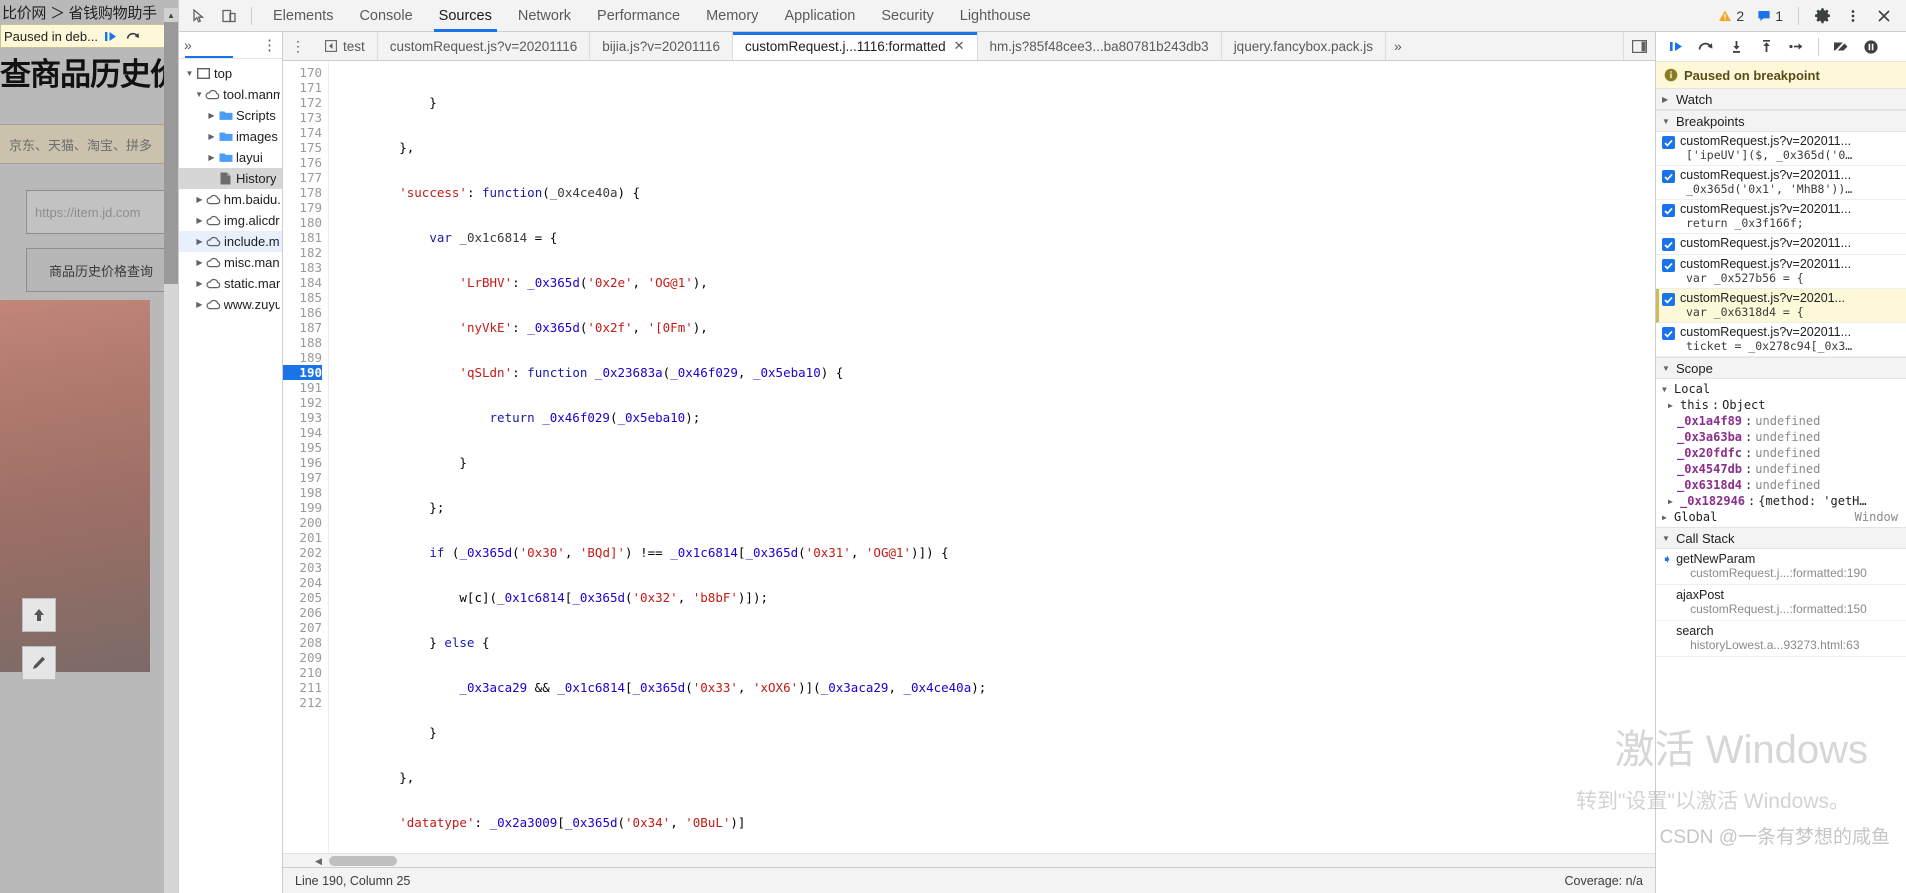 This screenshot has height=893, width=1906. Describe the element at coordinates (302, 537) in the screenshot. I see `line-number: 201` at that location.